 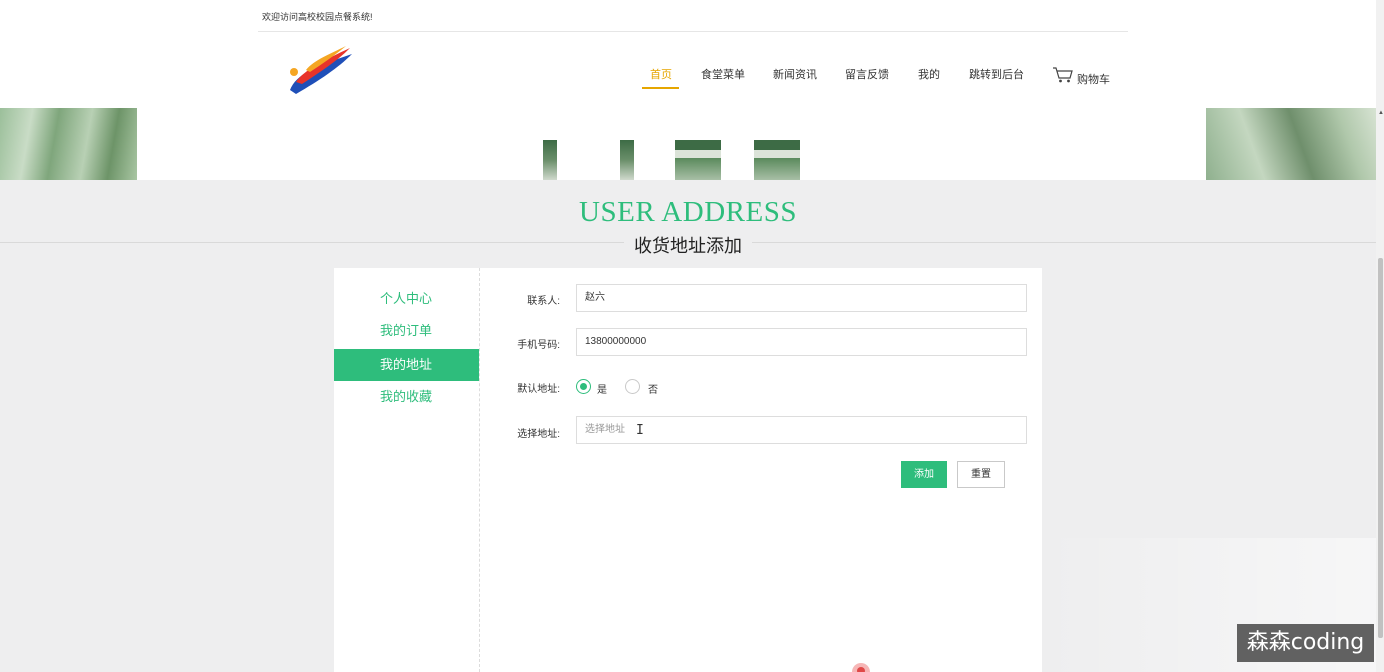 I want to click on banner-image, so click(x=688, y=144).